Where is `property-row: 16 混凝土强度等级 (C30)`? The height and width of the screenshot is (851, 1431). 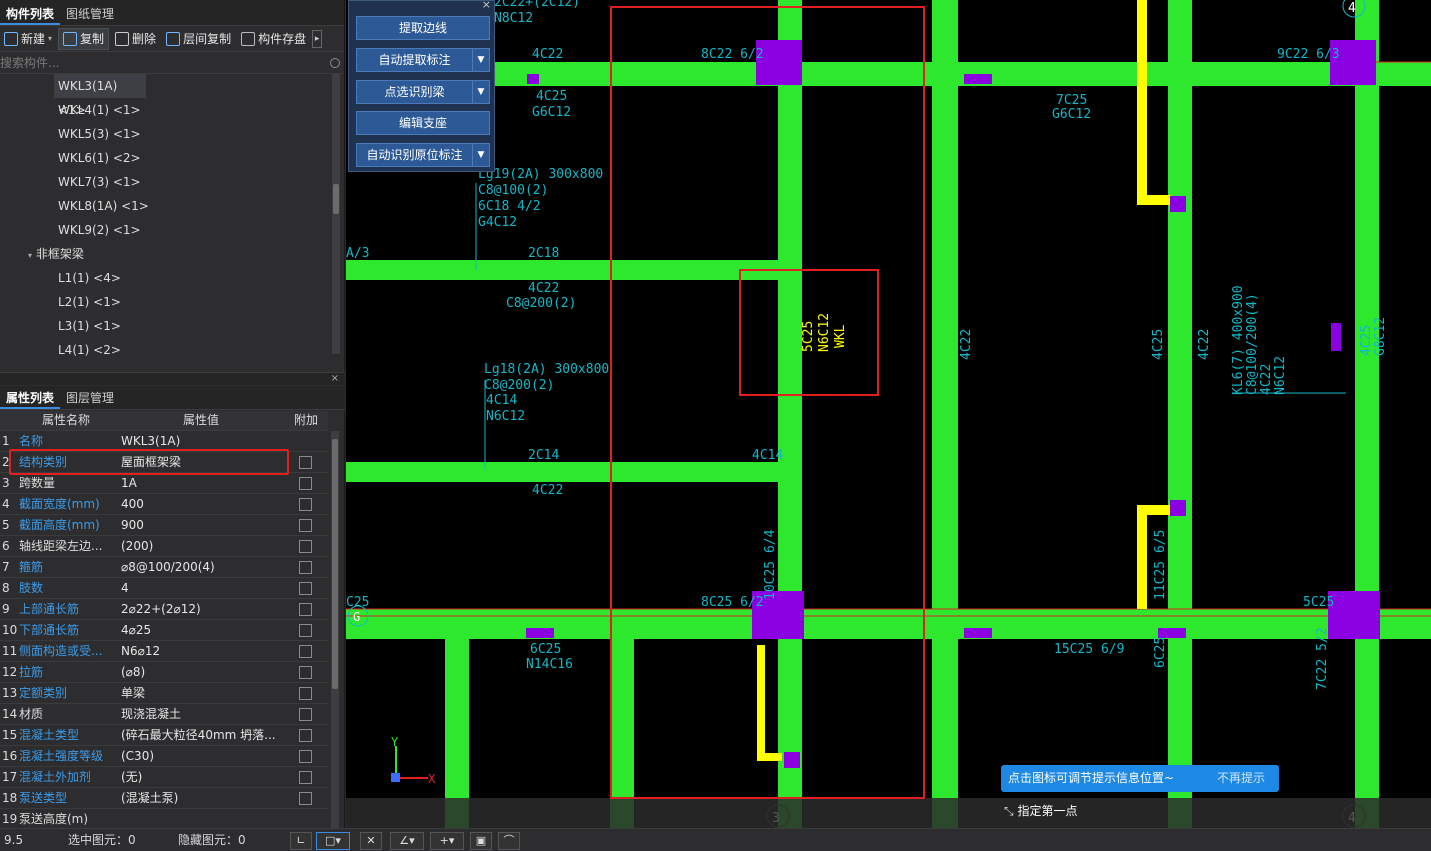
property-row: 16 混凝土强度等级 (C30) is located at coordinates (164, 756).